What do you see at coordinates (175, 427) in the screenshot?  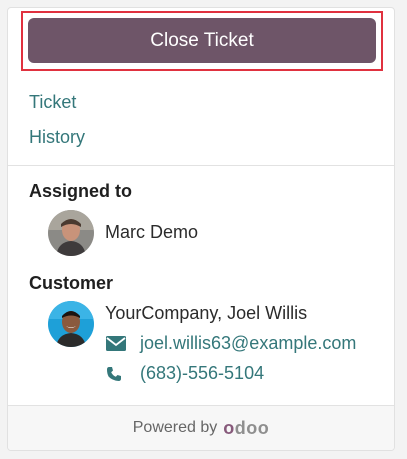 I see `powered-by-label: Powered by` at bounding box center [175, 427].